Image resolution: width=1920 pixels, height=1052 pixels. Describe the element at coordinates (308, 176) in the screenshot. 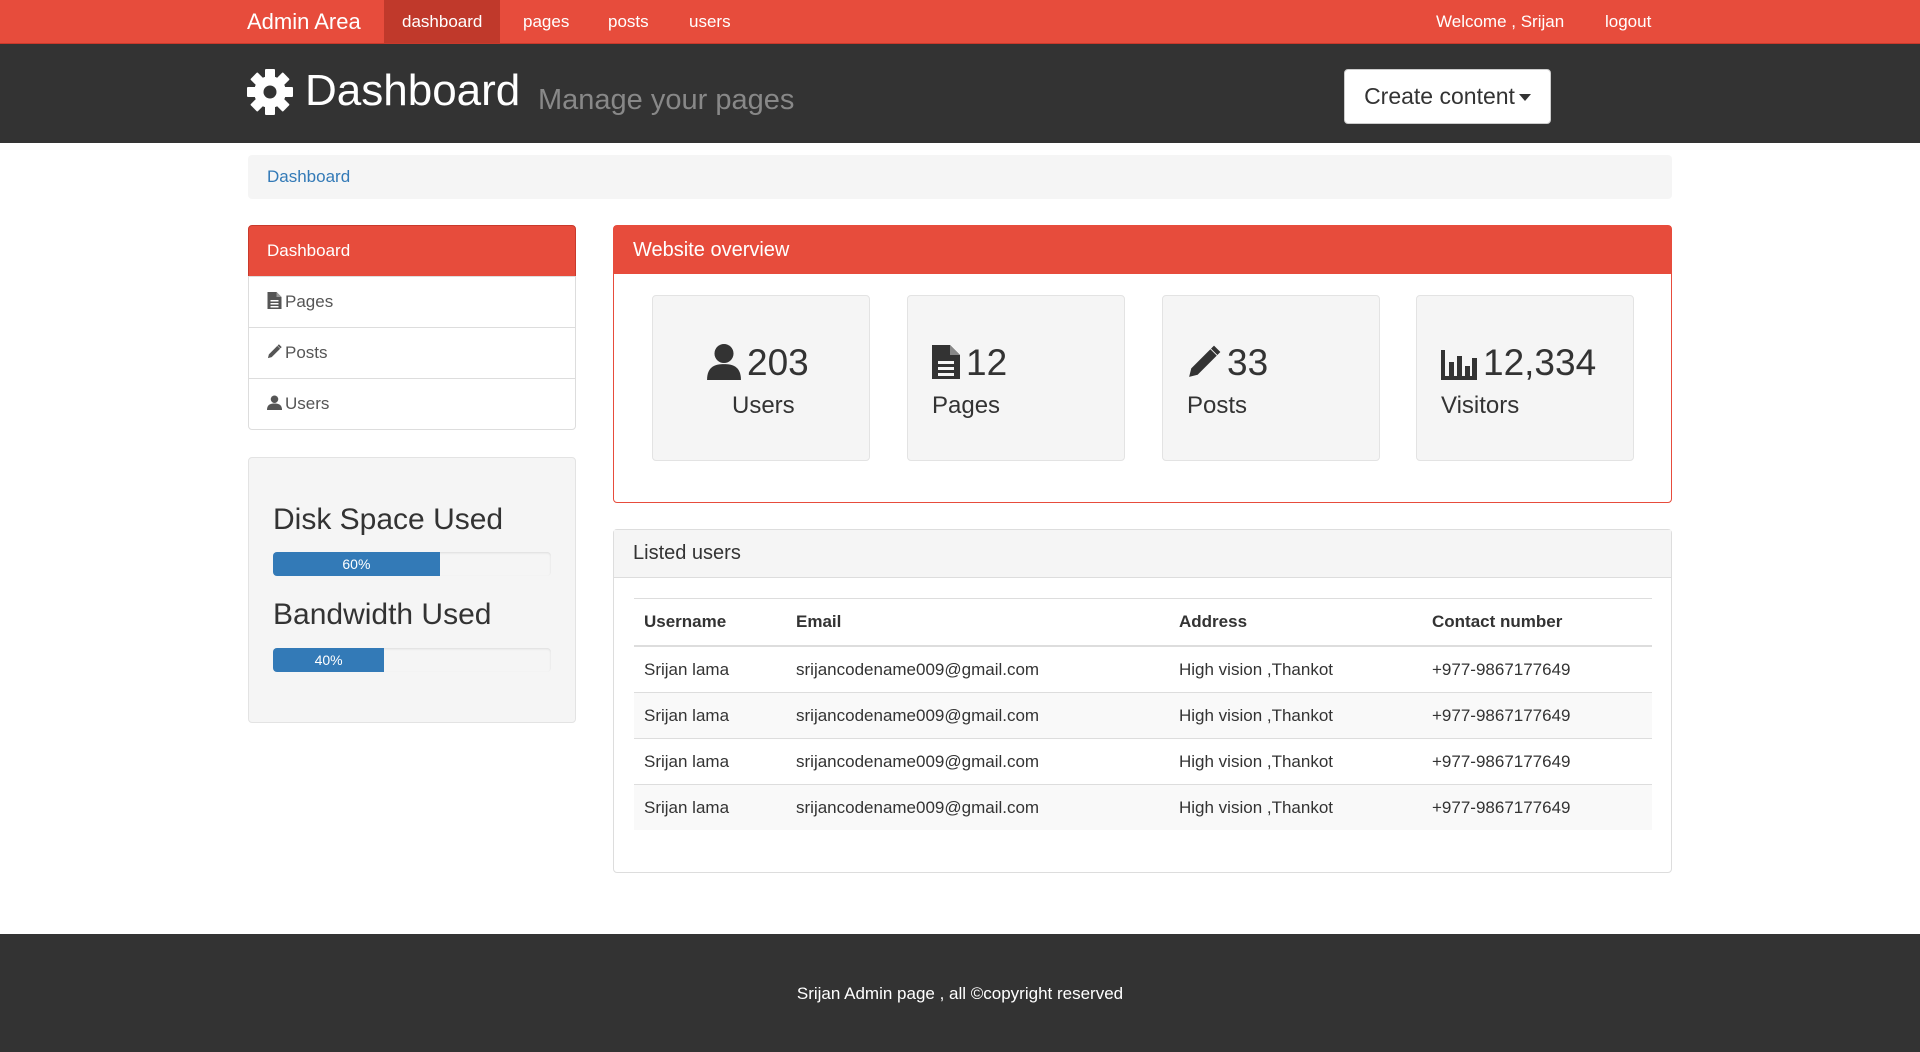

I see `breadcrumb-item-dashboard: Dashboard` at that location.